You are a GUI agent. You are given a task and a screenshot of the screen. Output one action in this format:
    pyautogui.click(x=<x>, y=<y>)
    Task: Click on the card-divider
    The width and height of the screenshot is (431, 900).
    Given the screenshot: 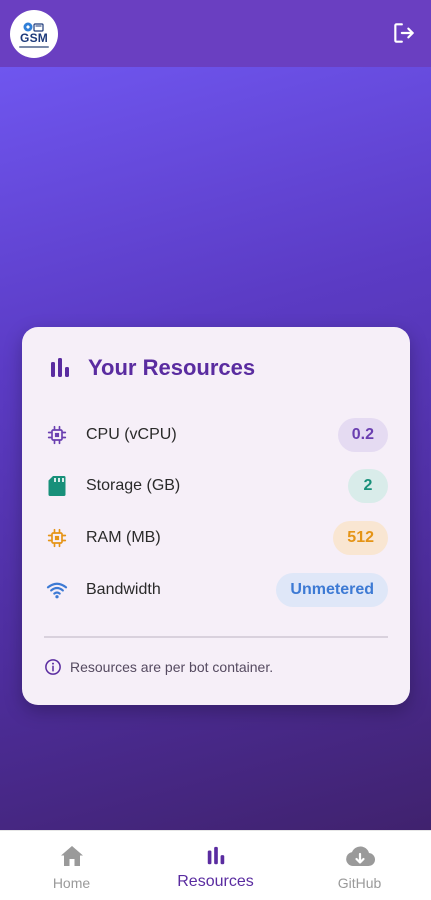 What is the action you would take?
    pyautogui.click(x=216, y=637)
    